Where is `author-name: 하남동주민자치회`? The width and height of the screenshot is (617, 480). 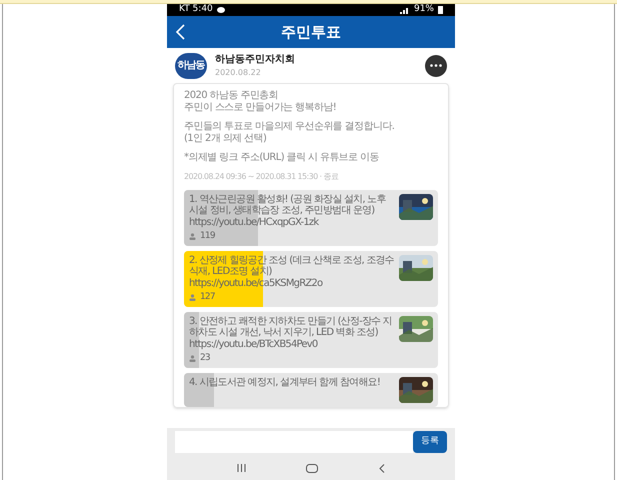 author-name: 하남동주민자치회 is located at coordinates (255, 60).